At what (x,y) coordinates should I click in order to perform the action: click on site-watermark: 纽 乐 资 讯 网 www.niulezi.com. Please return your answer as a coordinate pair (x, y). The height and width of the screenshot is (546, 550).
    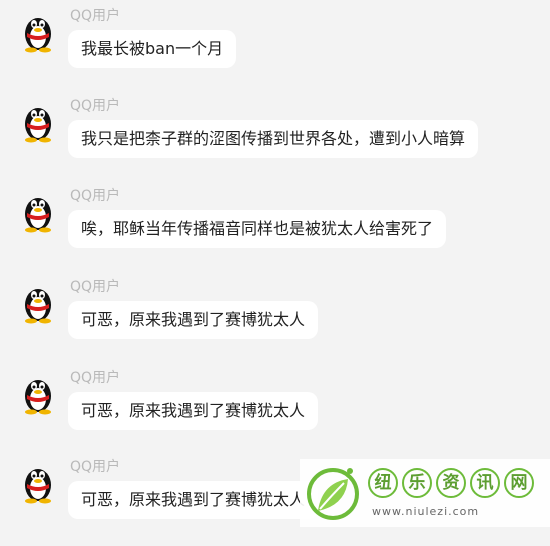
    Looking at the image, I should click on (425, 493).